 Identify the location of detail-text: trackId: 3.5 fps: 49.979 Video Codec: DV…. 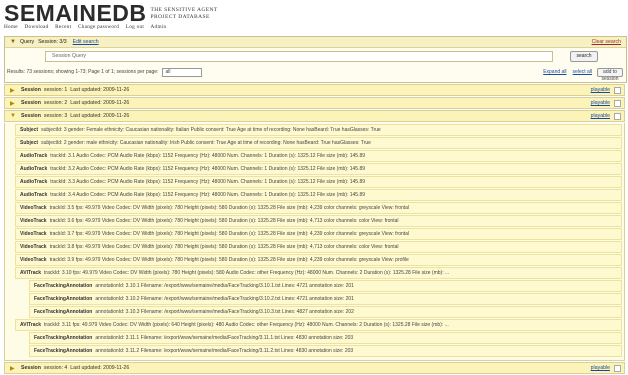
(229, 208).